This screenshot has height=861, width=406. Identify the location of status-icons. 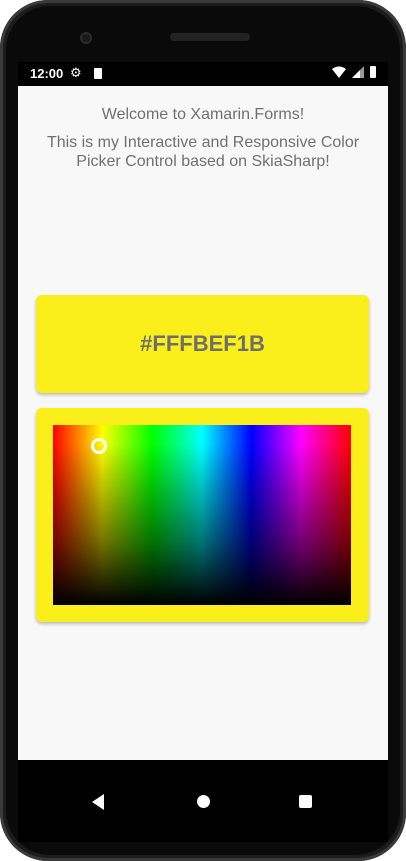
(354, 72).